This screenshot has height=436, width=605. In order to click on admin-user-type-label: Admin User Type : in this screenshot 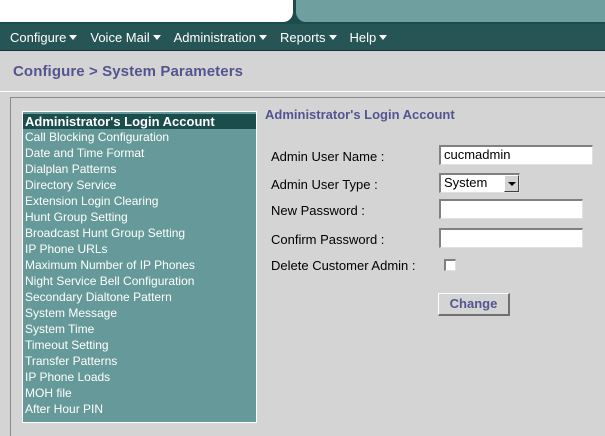, I will do `click(324, 184)`.